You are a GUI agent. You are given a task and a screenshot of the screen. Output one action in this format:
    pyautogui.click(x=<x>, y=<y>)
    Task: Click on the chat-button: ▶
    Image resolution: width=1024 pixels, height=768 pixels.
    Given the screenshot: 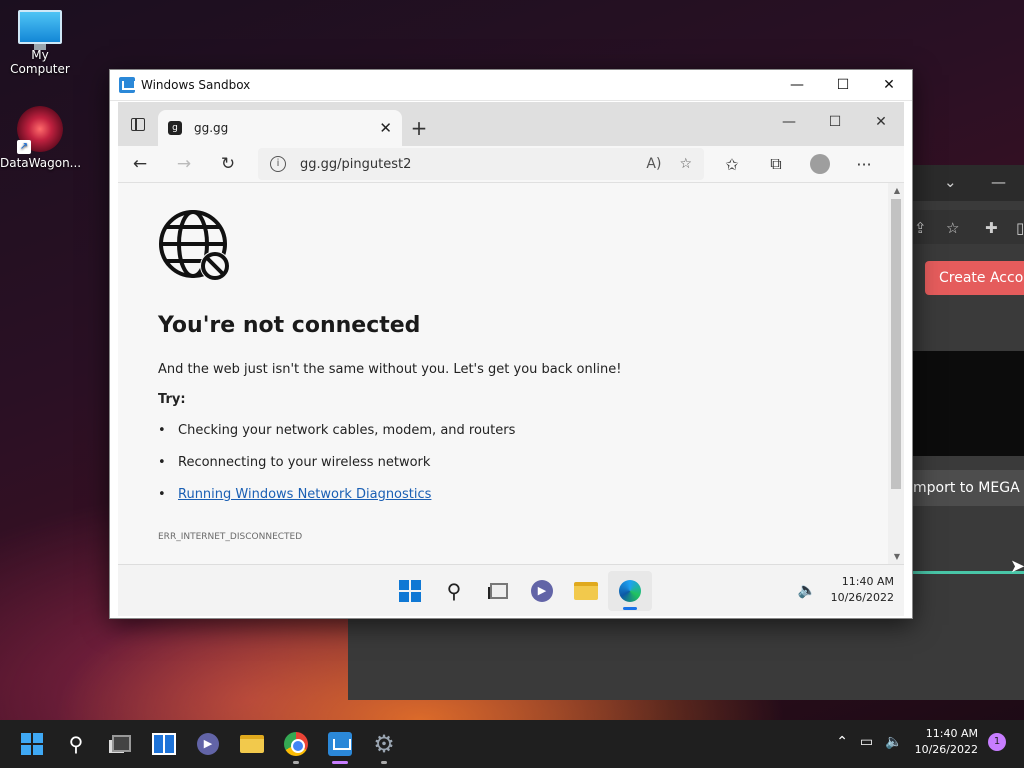 What is the action you would take?
    pyautogui.click(x=208, y=744)
    